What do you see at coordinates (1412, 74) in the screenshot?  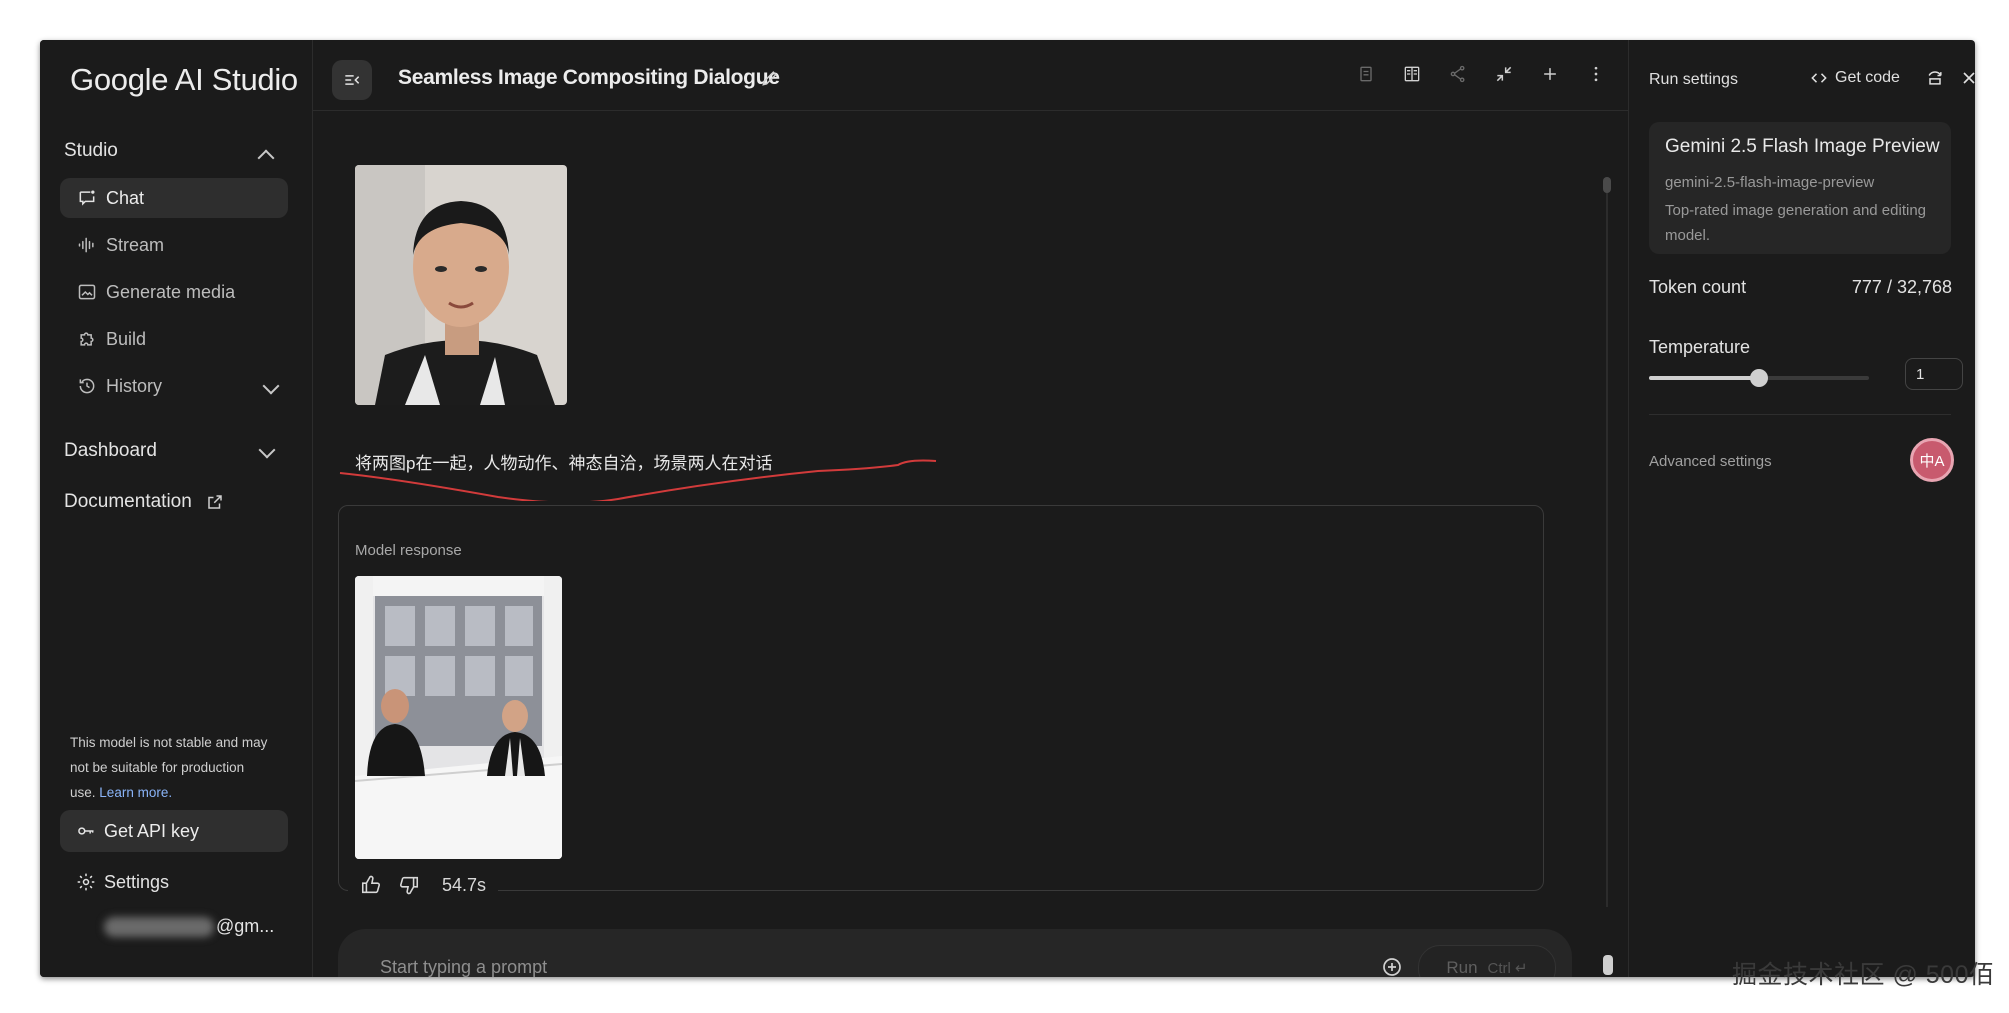 I see `book-icon` at bounding box center [1412, 74].